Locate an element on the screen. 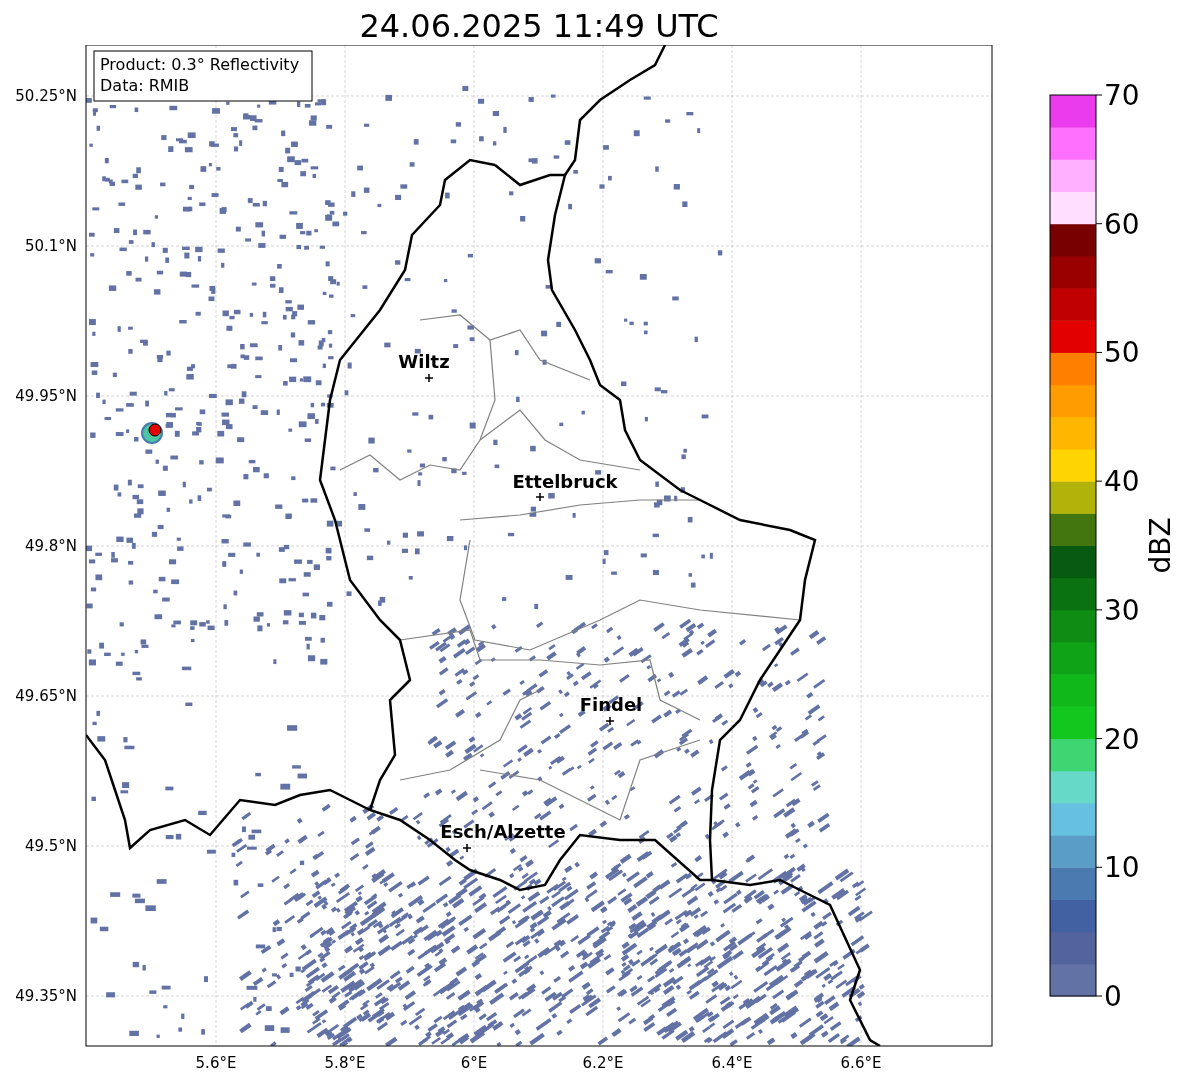  colorbar-tick-label: 0 is located at coordinates (1113, 996).